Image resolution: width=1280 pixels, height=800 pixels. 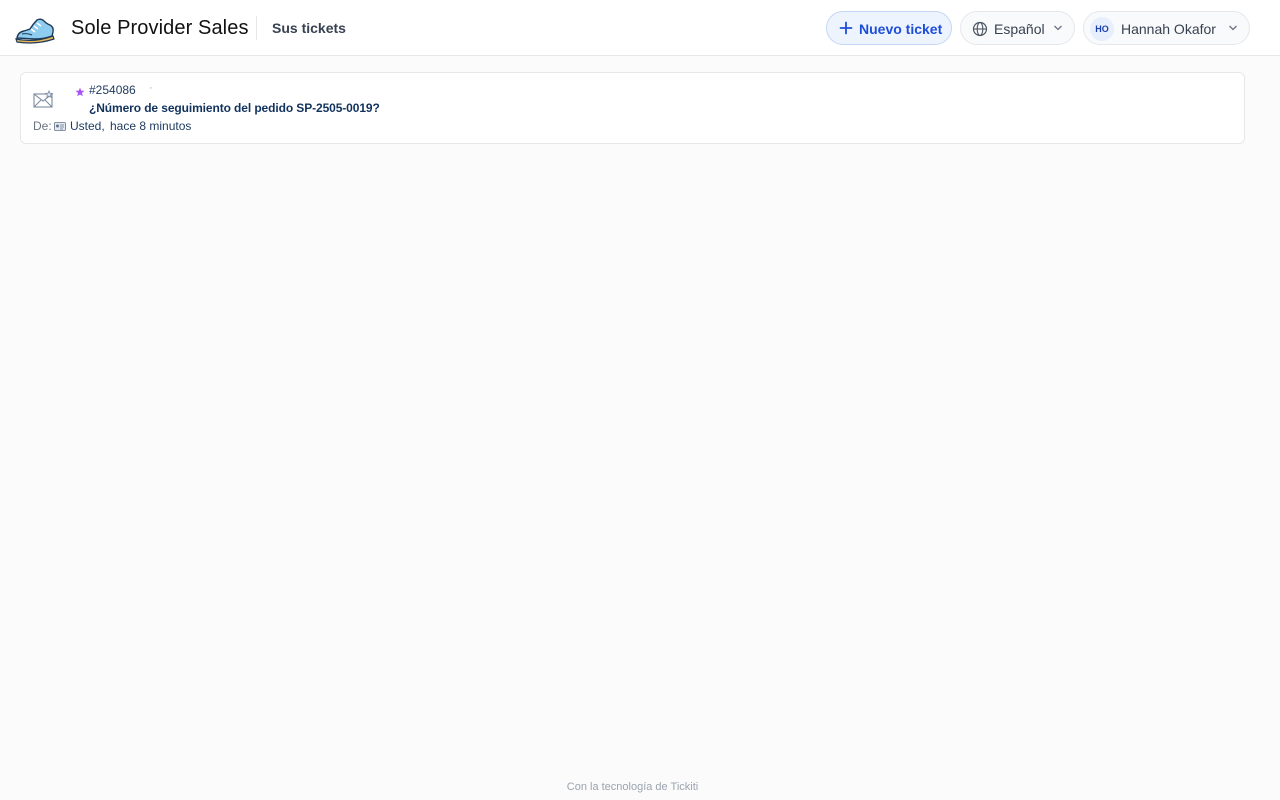 I want to click on sneaker-logo-icon, so click(x=35, y=29).